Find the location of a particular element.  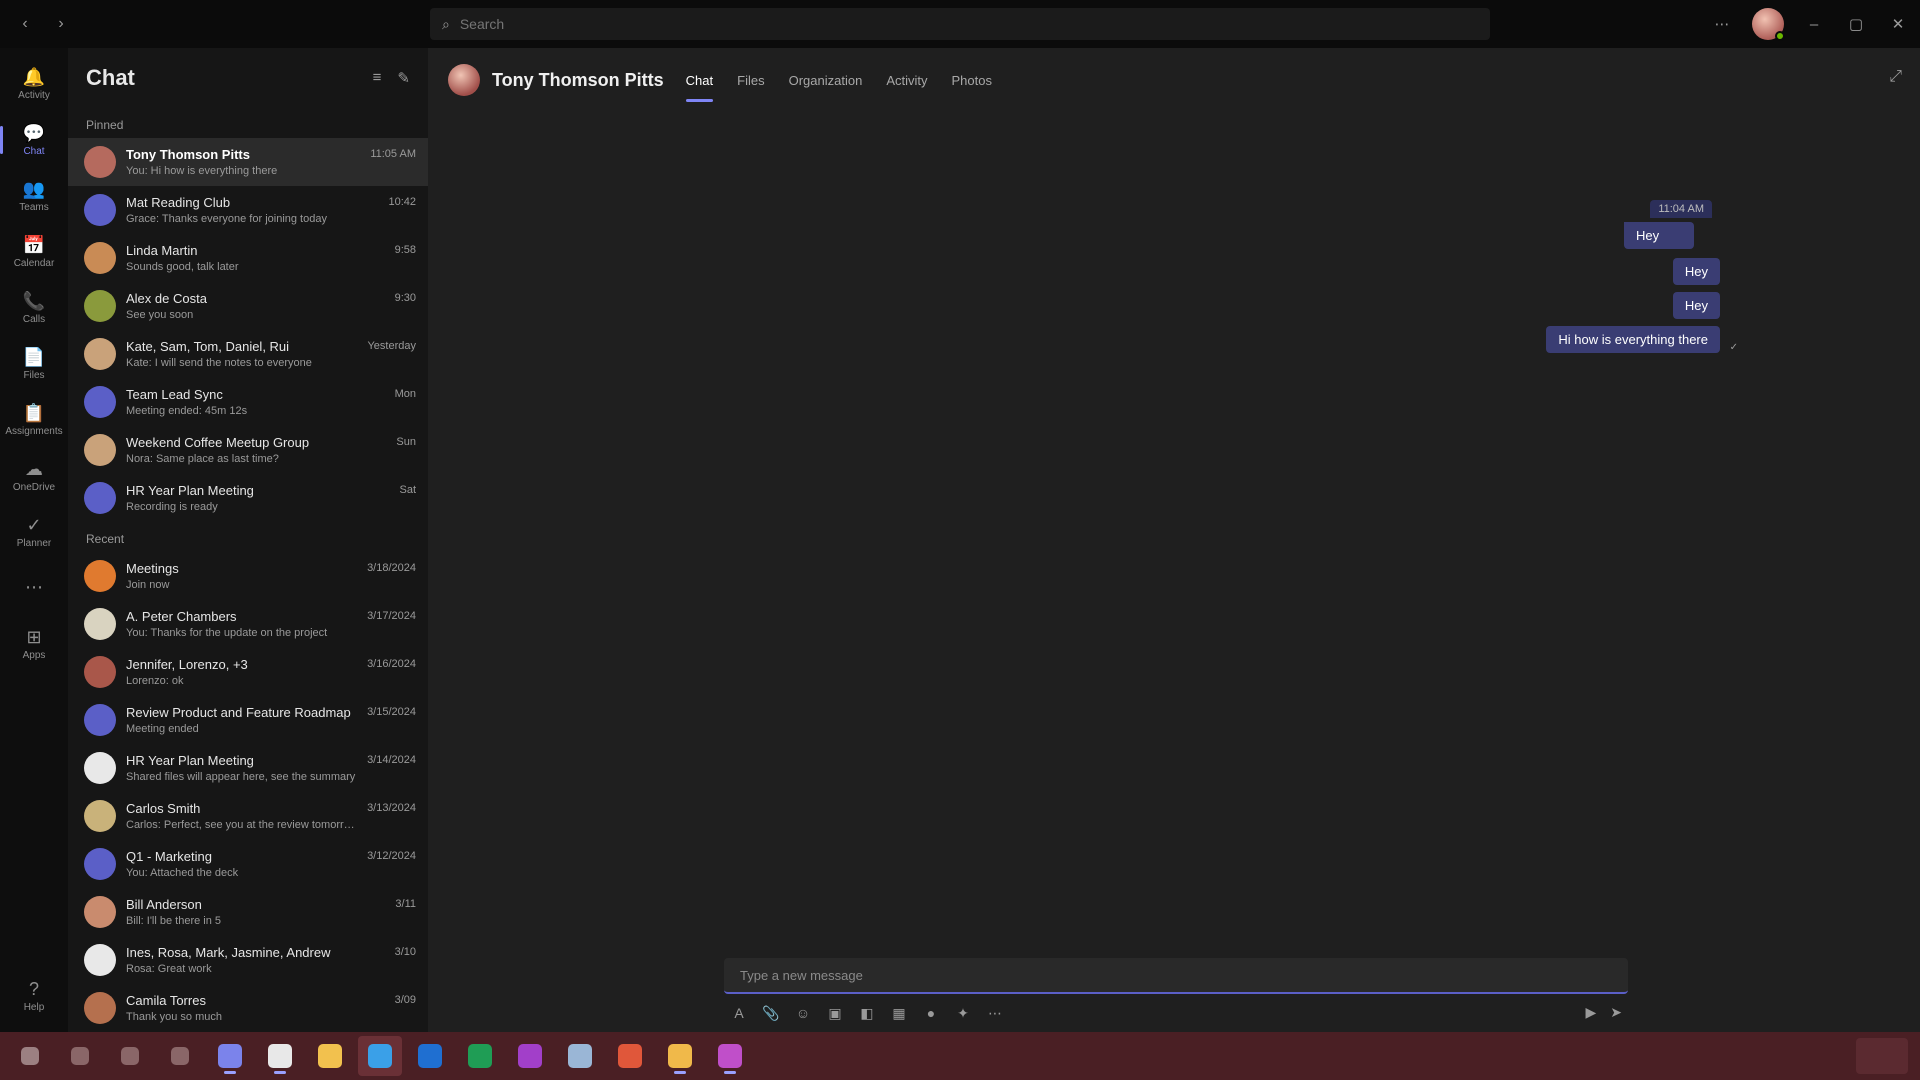

system-tray-clock is located at coordinates (1882, 1056).